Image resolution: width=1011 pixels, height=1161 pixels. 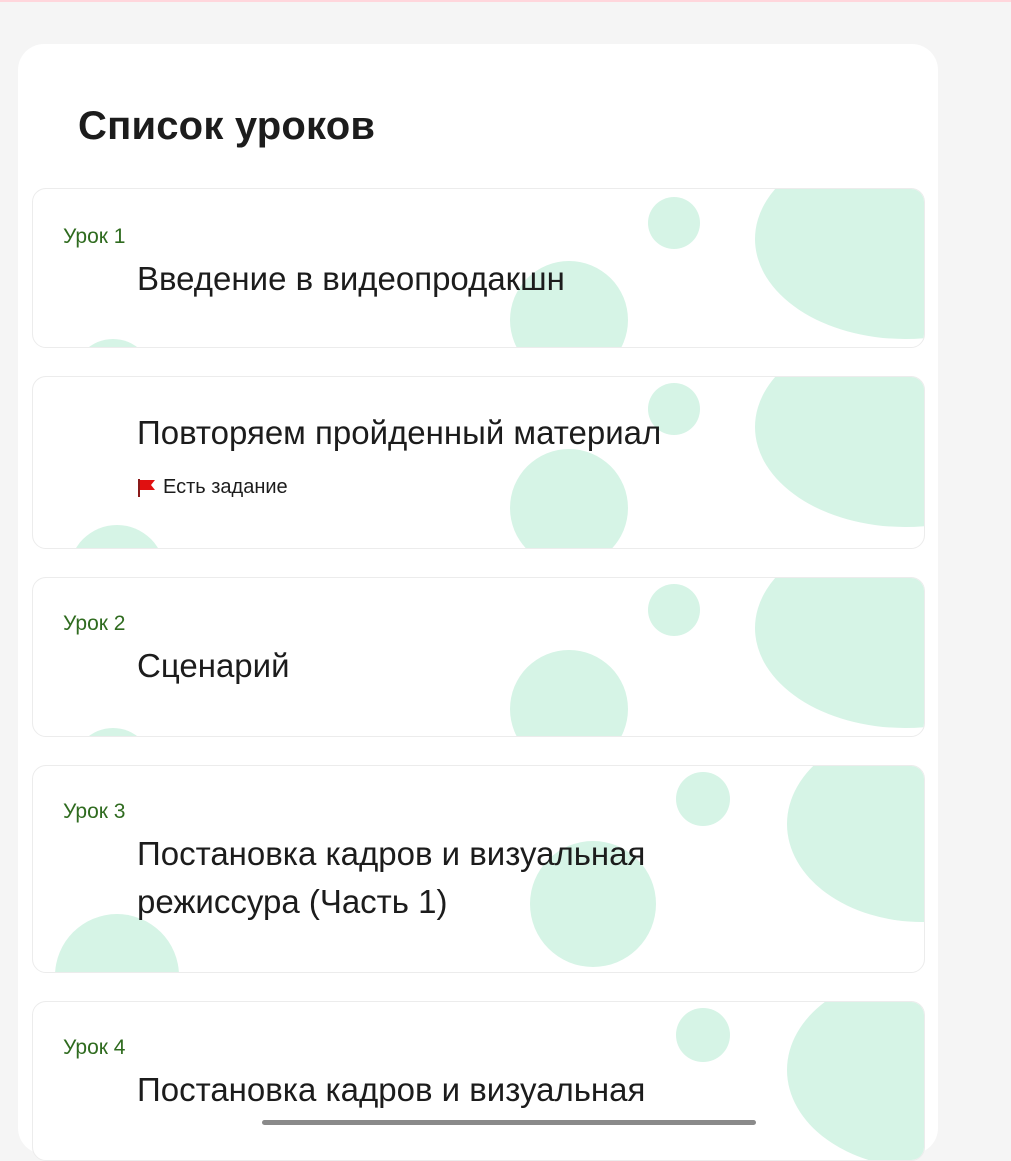 I want to click on lesson-number: Урок 2, so click(x=94, y=623).